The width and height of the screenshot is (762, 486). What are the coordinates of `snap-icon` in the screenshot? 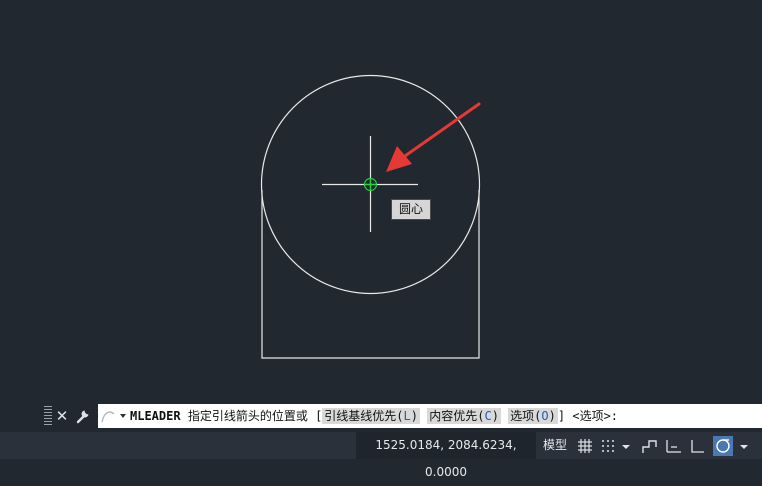 It's located at (608, 446).